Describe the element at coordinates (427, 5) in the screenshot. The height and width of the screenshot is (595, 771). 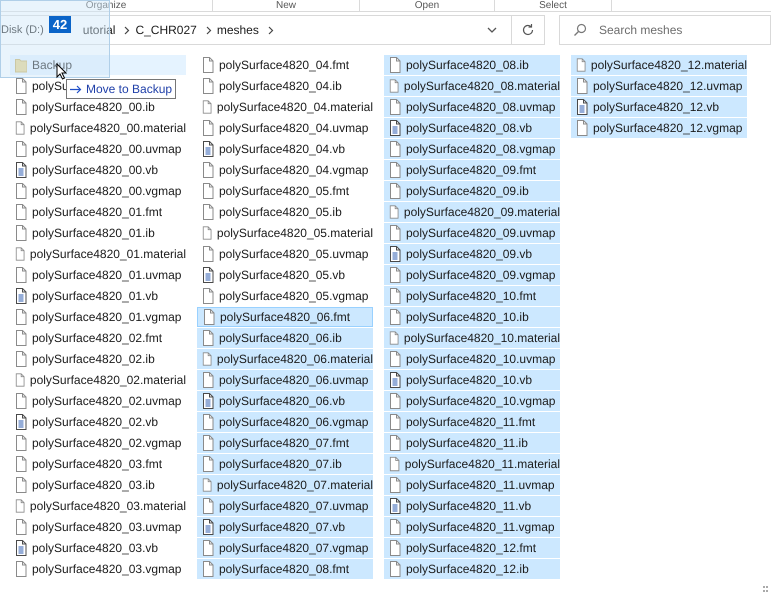
I see `ribbon-group-label: Open` at that location.